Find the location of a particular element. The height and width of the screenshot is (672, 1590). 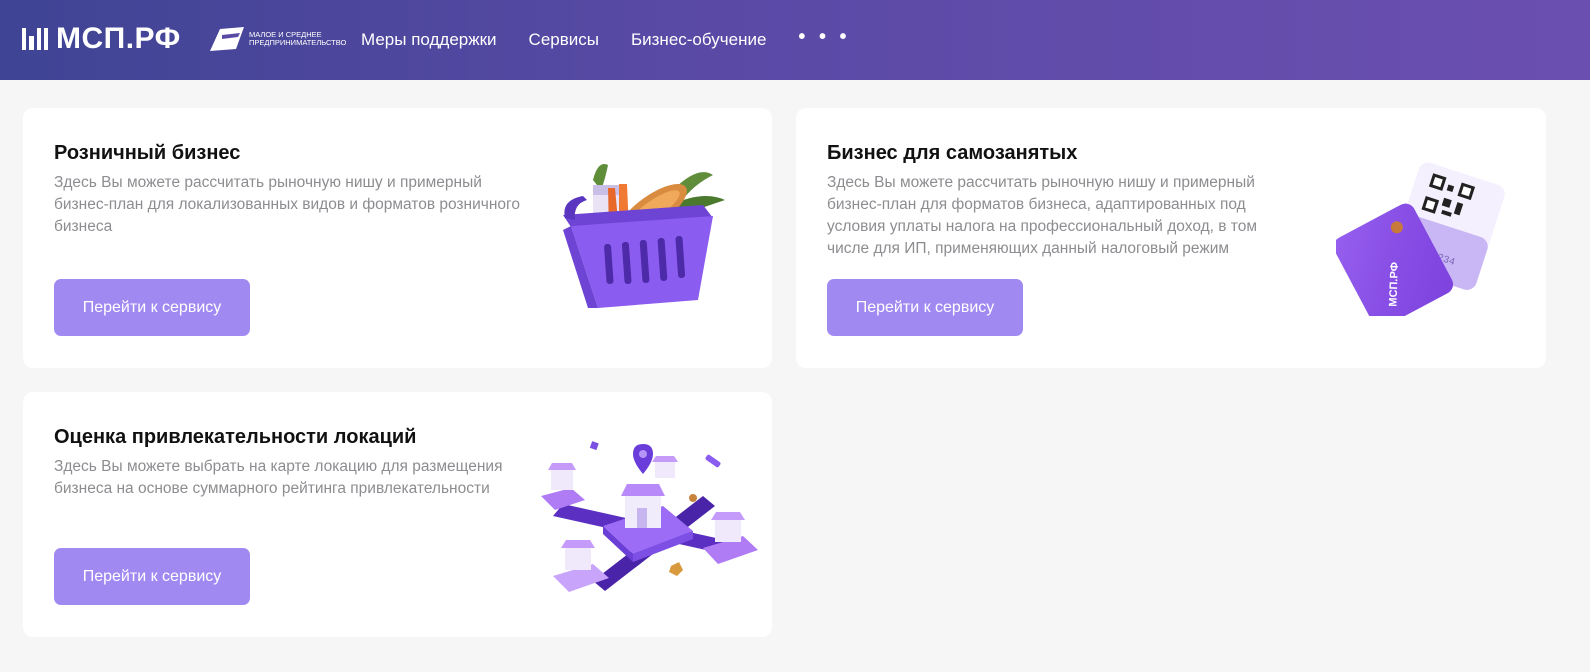

card-title: Бизнес для самозанятых is located at coordinates (952, 153).